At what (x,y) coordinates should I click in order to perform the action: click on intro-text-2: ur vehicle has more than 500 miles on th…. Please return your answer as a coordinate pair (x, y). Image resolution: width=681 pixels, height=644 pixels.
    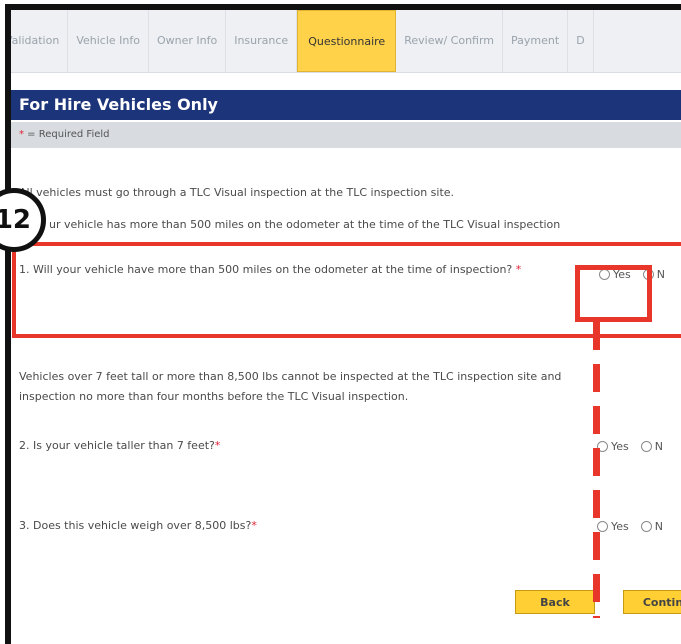
    Looking at the image, I should click on (305, 224).